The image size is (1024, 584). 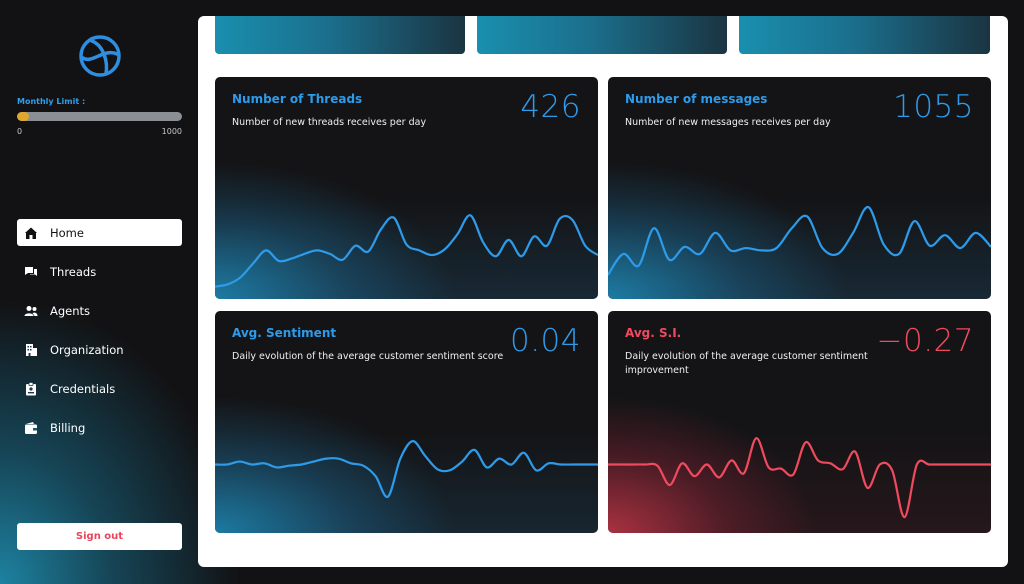 I want to click on messages-line-chart, so click(x=799, y=241).